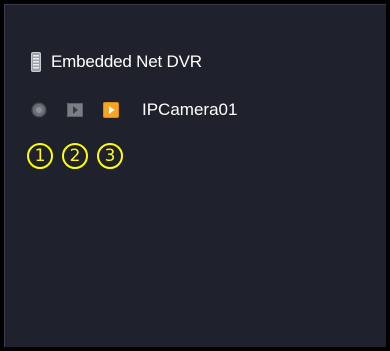  I want to click on camera-node: IPCamera01, so click(133, 110).